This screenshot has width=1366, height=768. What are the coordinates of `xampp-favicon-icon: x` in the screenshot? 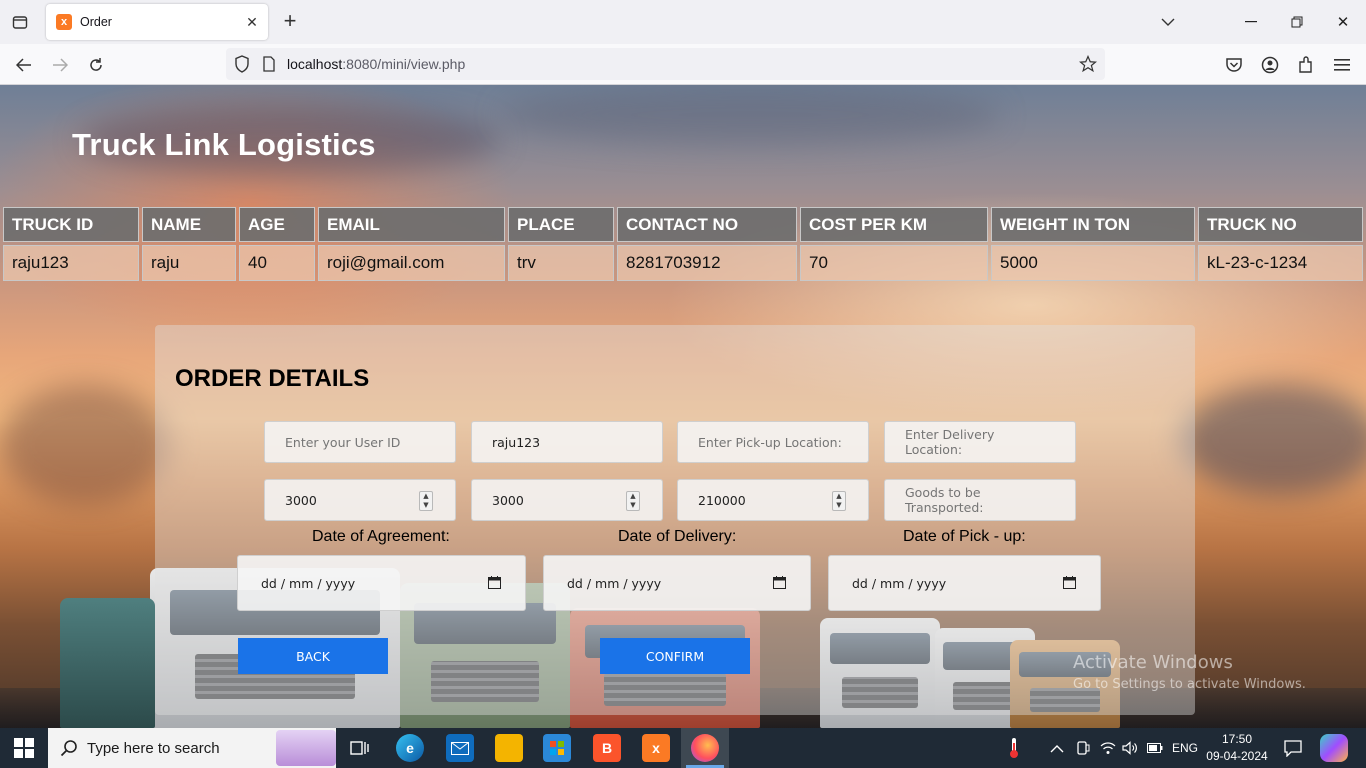 It's located at (64, 22).